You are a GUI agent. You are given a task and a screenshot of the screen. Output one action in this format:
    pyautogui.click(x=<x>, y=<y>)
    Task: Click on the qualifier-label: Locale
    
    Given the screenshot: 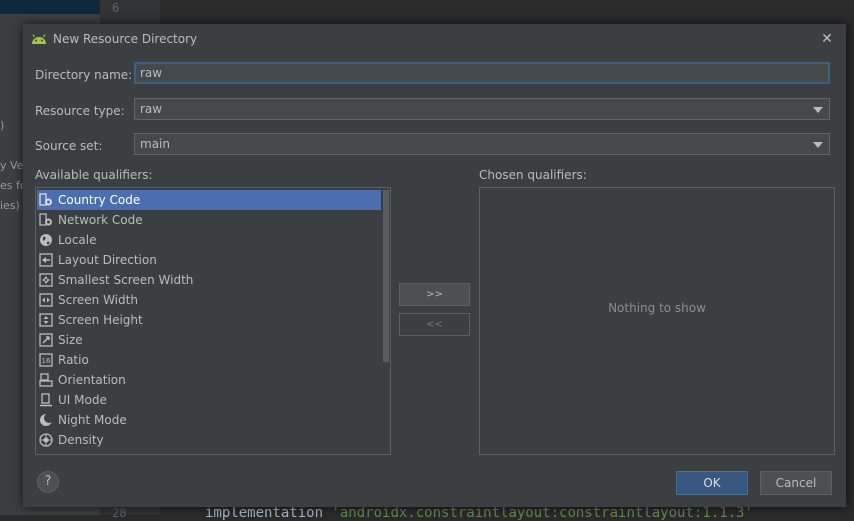 What is the action you would take?
    pyautogui.click(x=77, y=240)
    